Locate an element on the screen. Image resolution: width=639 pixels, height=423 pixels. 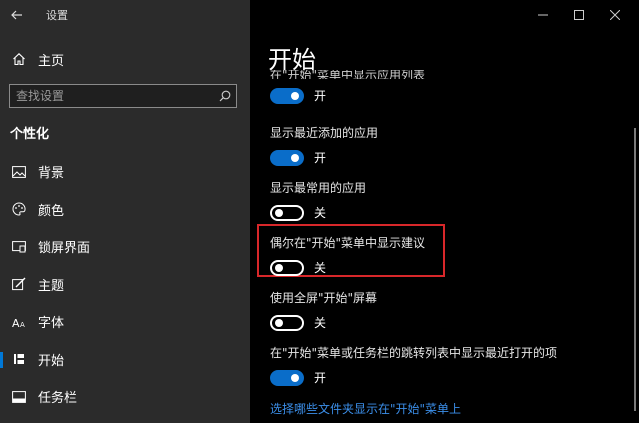
setting-label: 显示最近添加的应用 is located at coordinates (324, 133).